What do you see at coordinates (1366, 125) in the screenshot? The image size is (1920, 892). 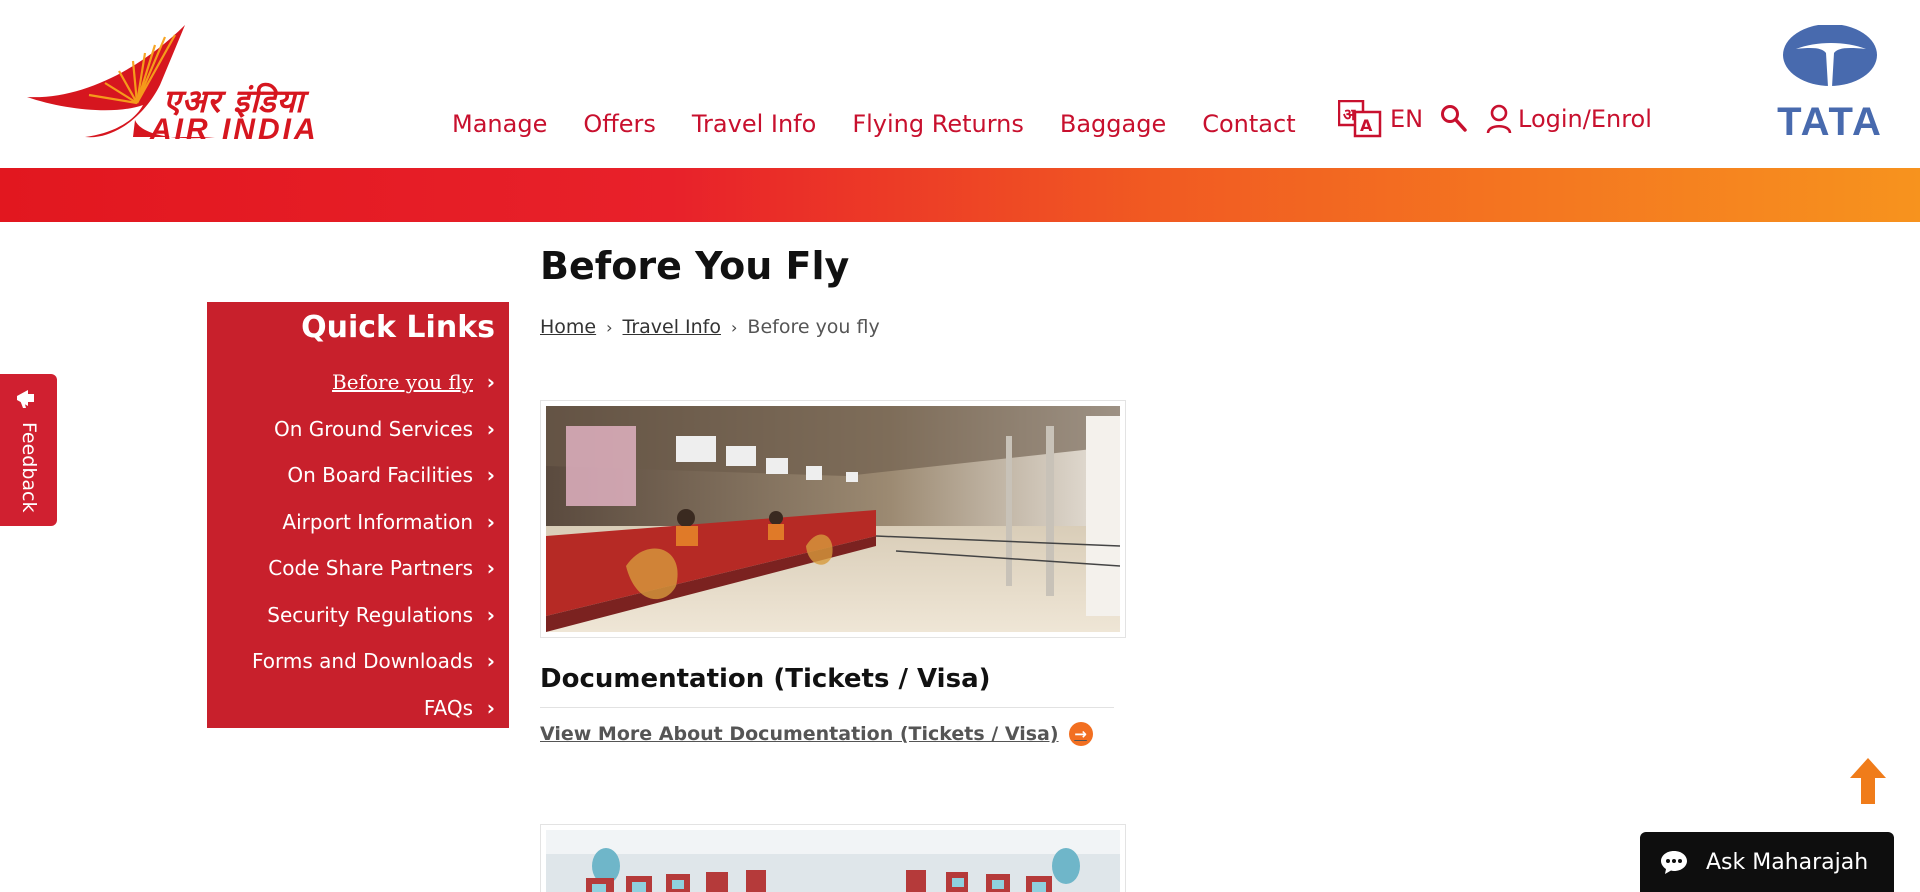 I see `svg-text: A` at bounding box center [1366, 125].